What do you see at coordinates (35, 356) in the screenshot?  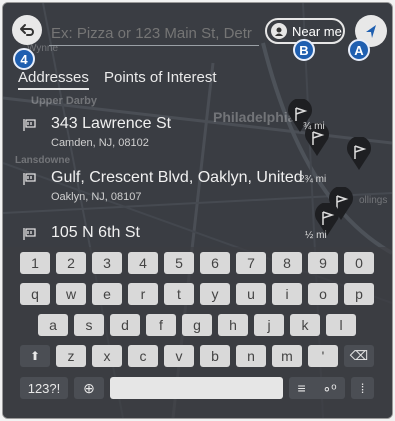 I see `shift-key: ⬆` at bounding box center [35, 356].